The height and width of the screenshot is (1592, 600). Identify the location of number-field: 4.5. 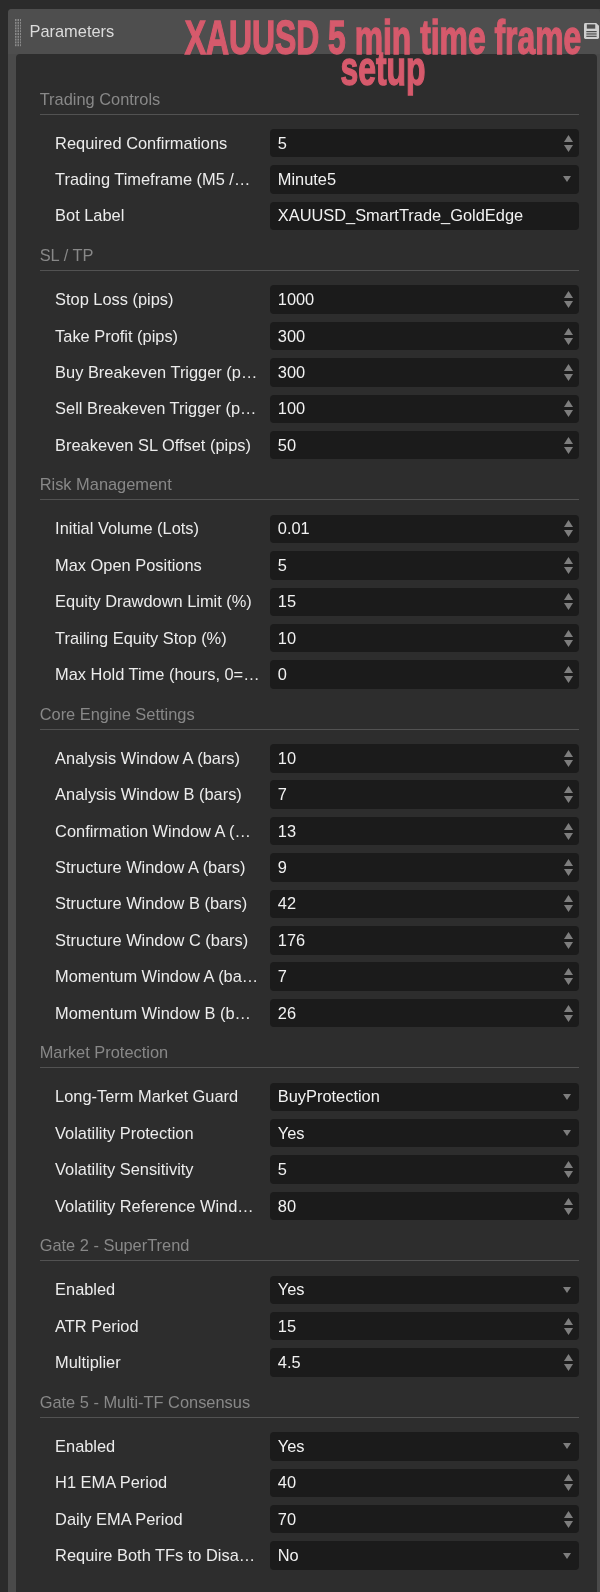
(424, 1362).